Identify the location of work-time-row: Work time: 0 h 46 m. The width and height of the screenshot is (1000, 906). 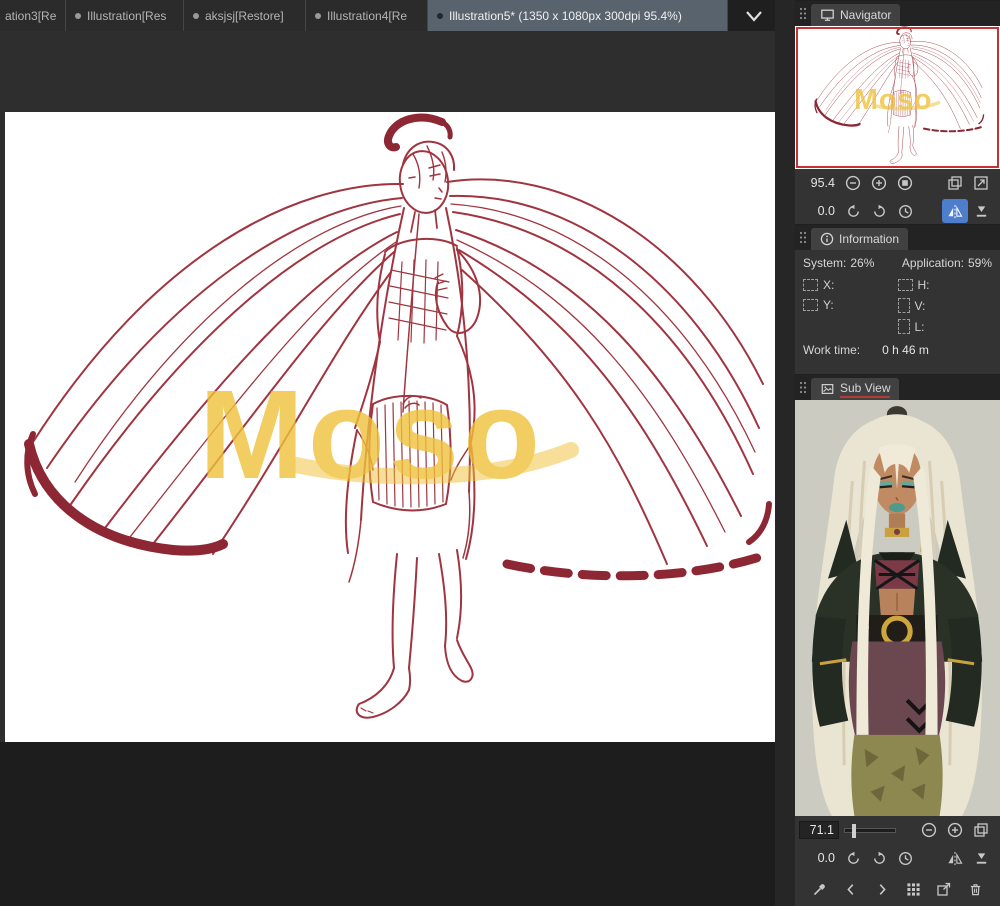
(897, 345).